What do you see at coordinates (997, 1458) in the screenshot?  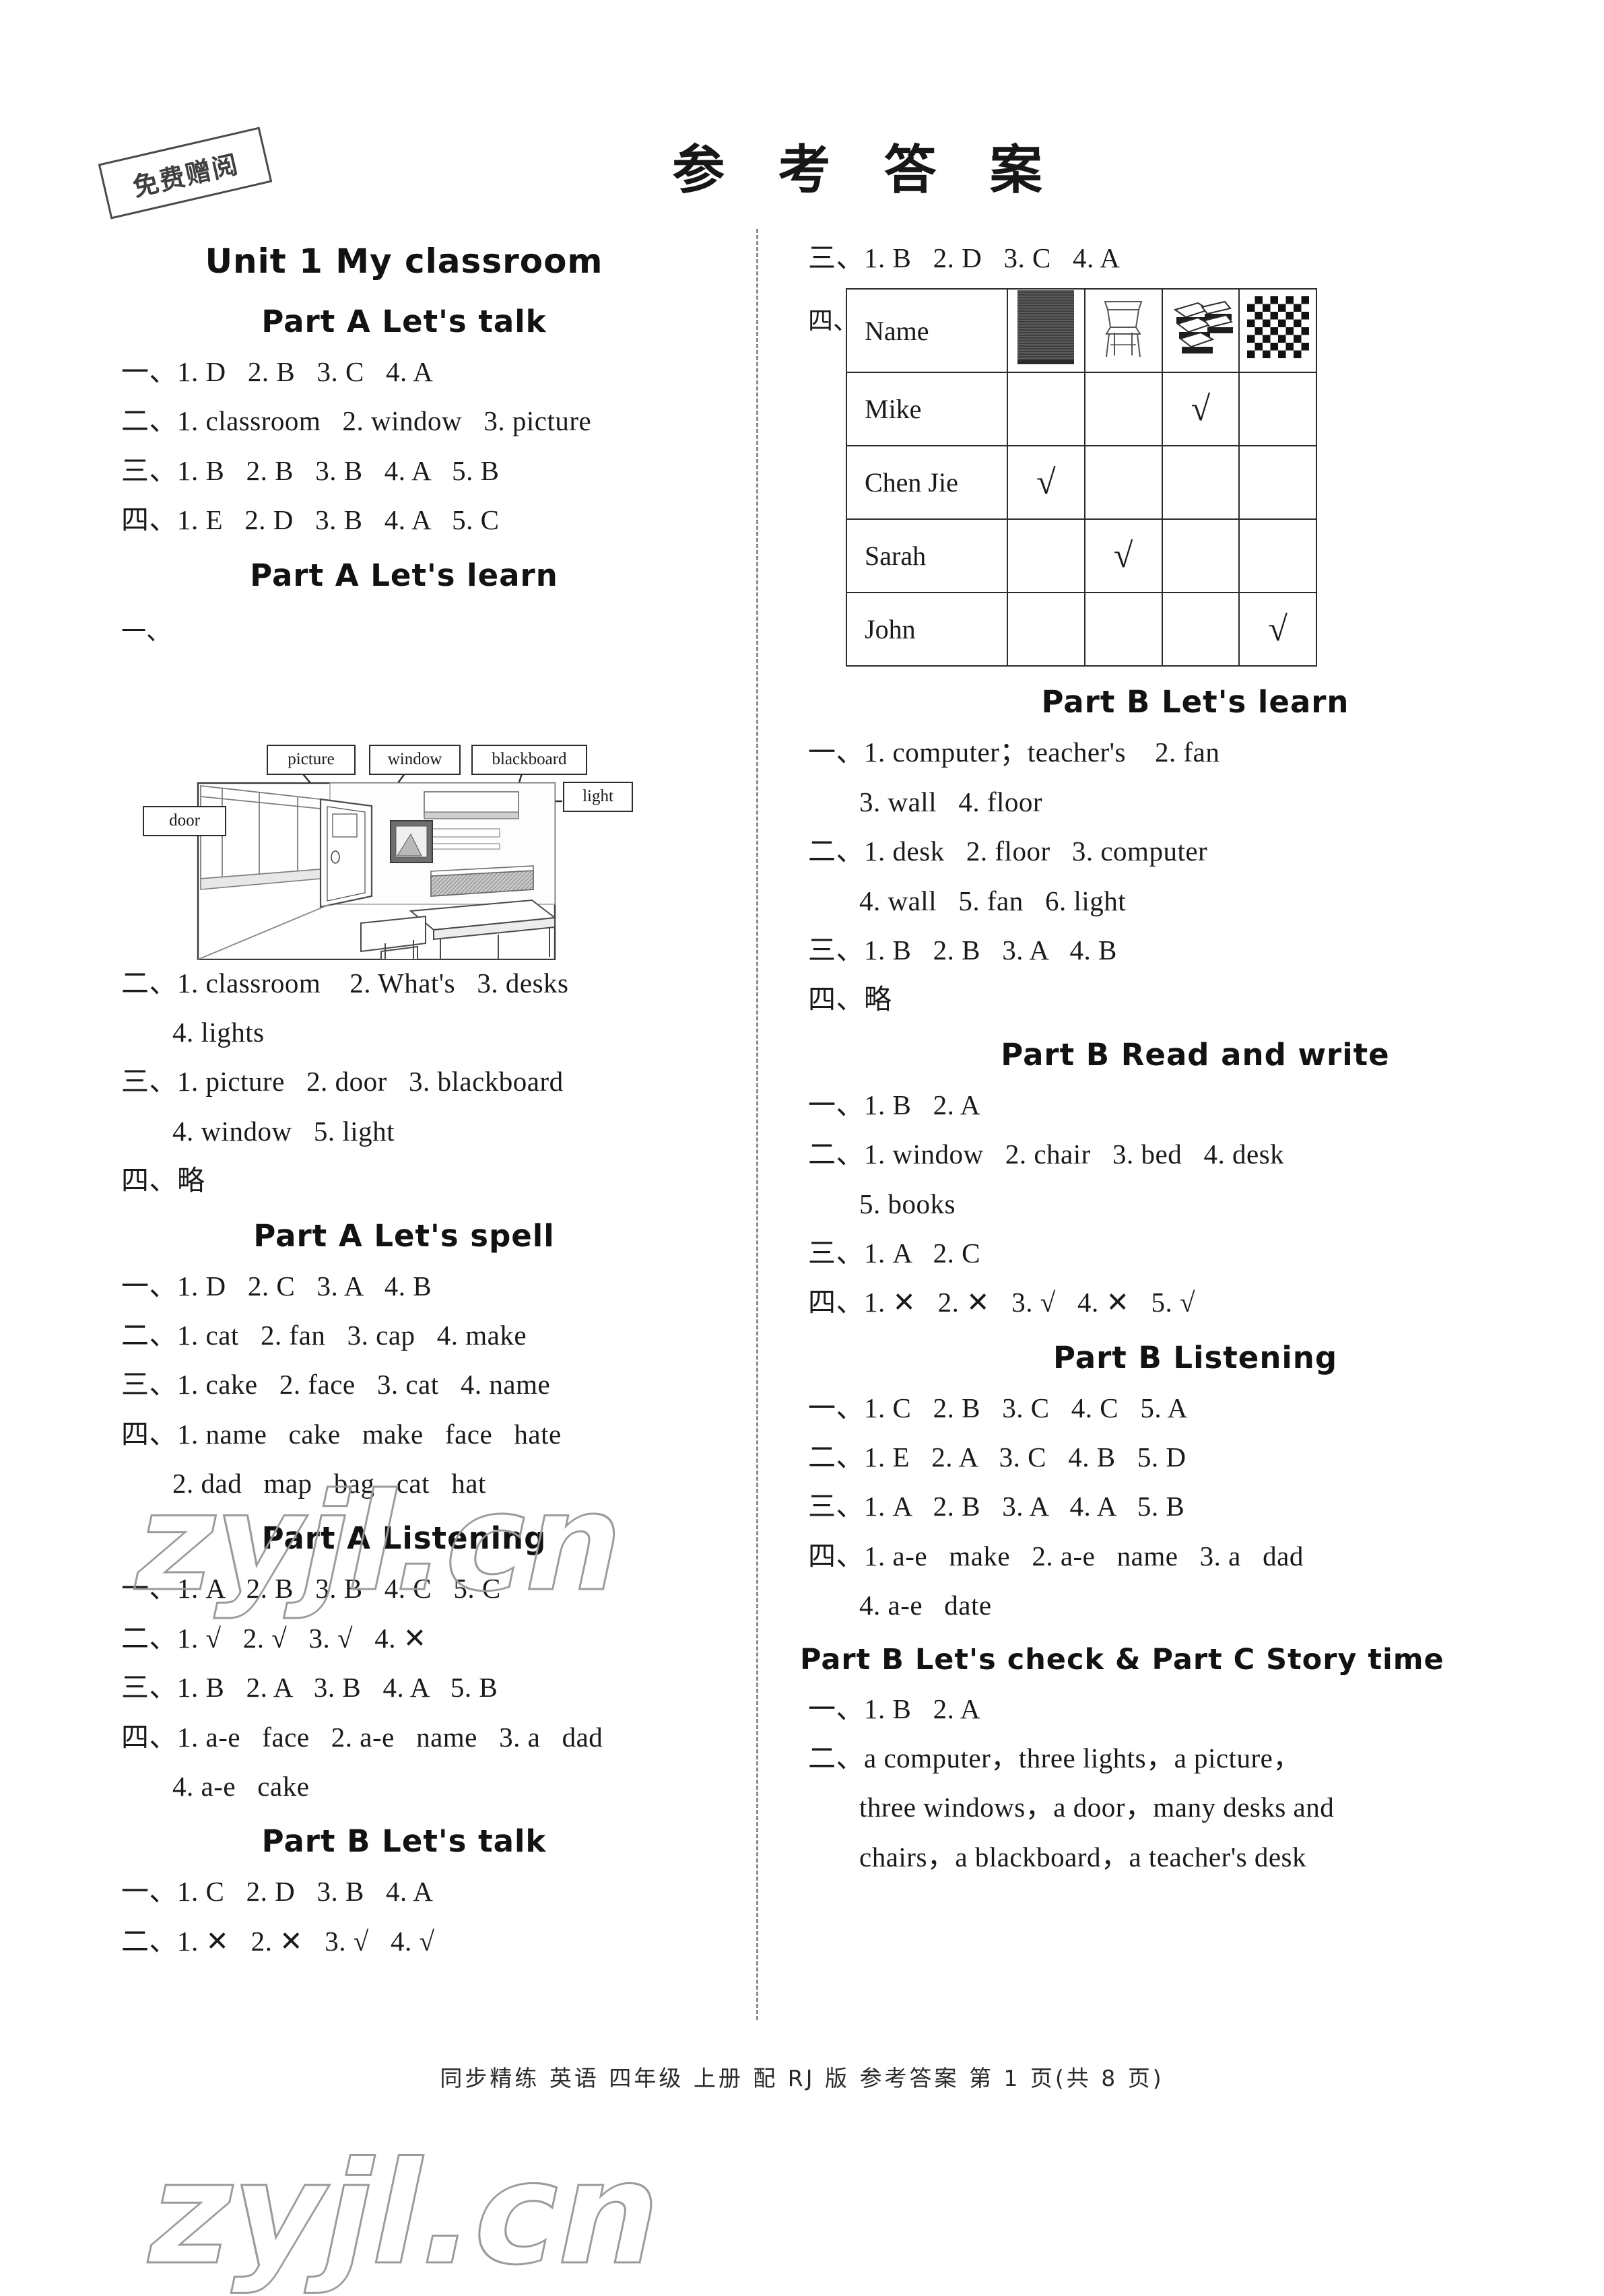 I see `answer-line: 二、1. E 2. A 3. C 4. B 5. D` at bounding box center [997, 1458].